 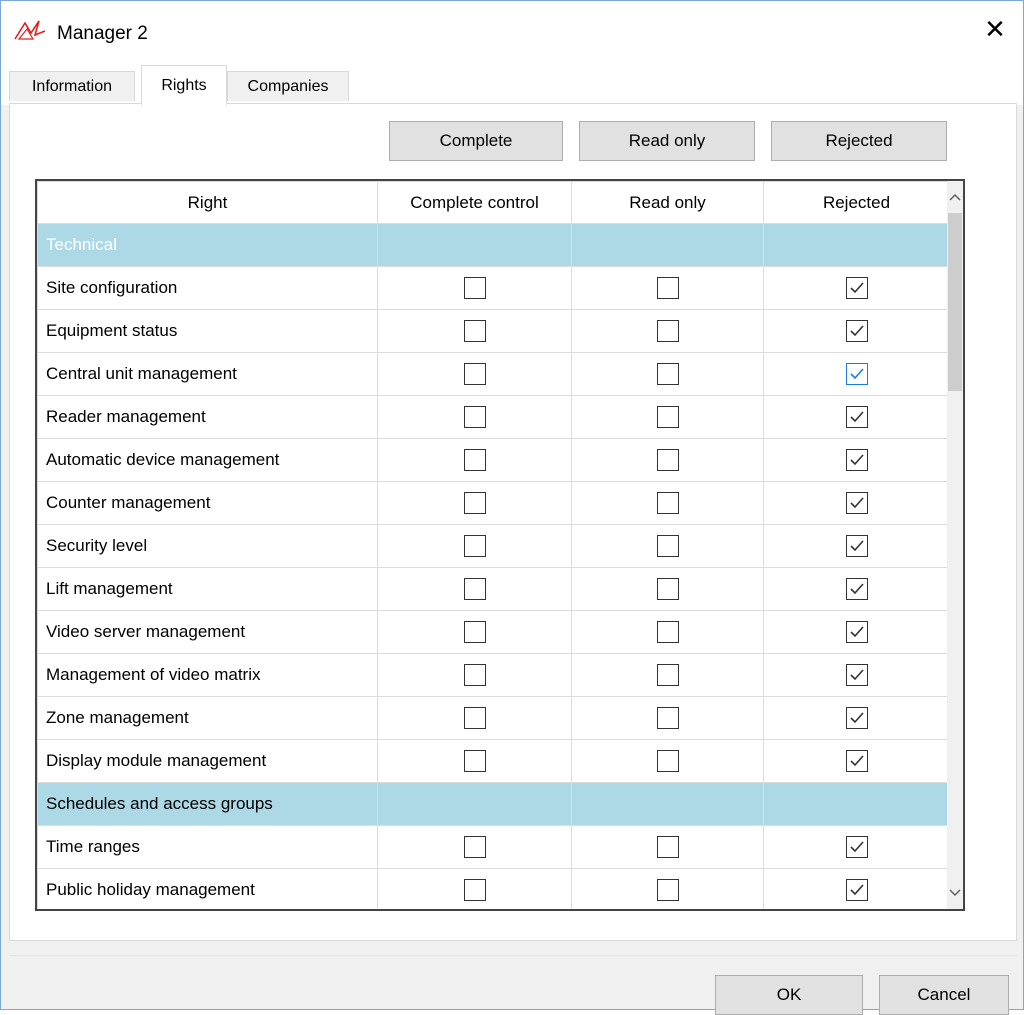 I want to click on vertical-scrollbar, so click(x=955, y=545).